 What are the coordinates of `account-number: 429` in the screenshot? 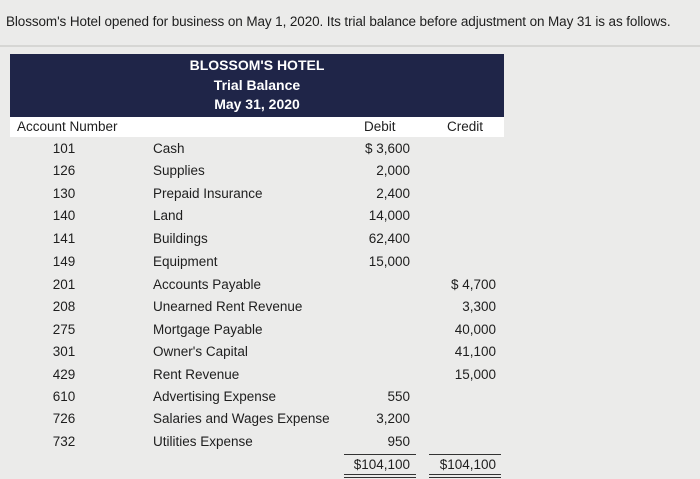 It's located at (64, 374).